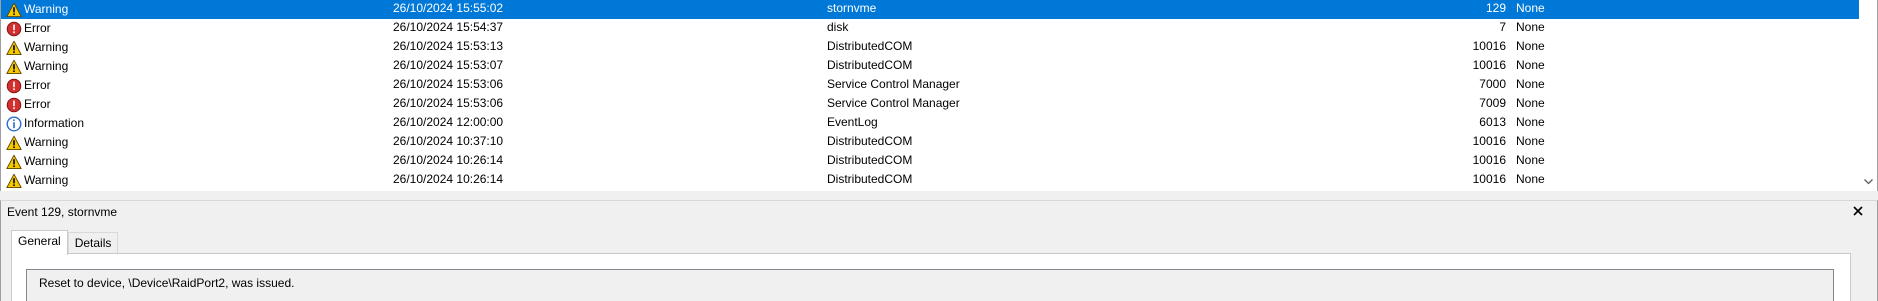 The height and width of the screenshot is (301, 1878). What do you see at coordinates (930, 28) in the screenshot?
I see `table-row: Error 26/10/2024 15:54:37 disk 7 None` at bounding box center [930, 28].